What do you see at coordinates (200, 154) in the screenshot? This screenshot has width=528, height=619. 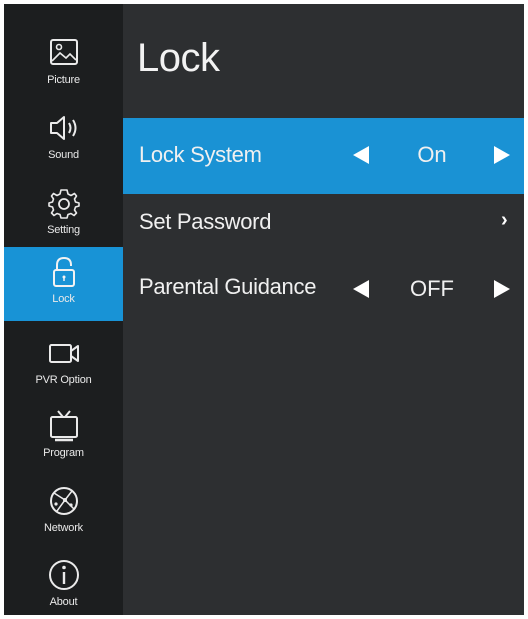 I see `row-label: Lock System` at bounding box center [200, 154].